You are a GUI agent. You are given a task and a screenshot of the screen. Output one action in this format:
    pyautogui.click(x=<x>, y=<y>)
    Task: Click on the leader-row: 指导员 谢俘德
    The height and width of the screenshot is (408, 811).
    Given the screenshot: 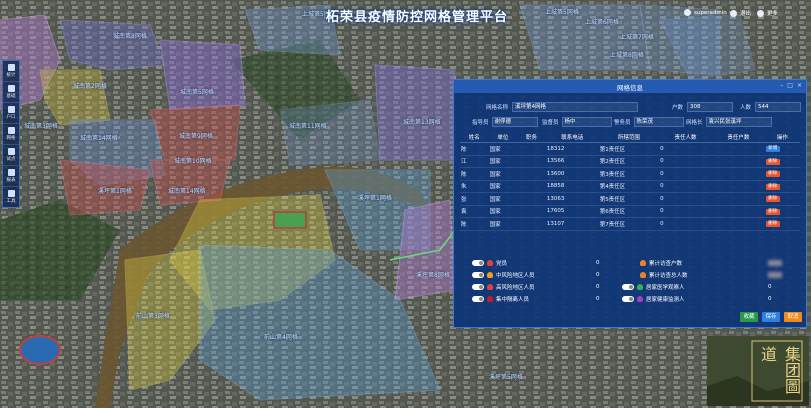 What is the action you would take?
    pyautogui.click(x=505, y=122)
    